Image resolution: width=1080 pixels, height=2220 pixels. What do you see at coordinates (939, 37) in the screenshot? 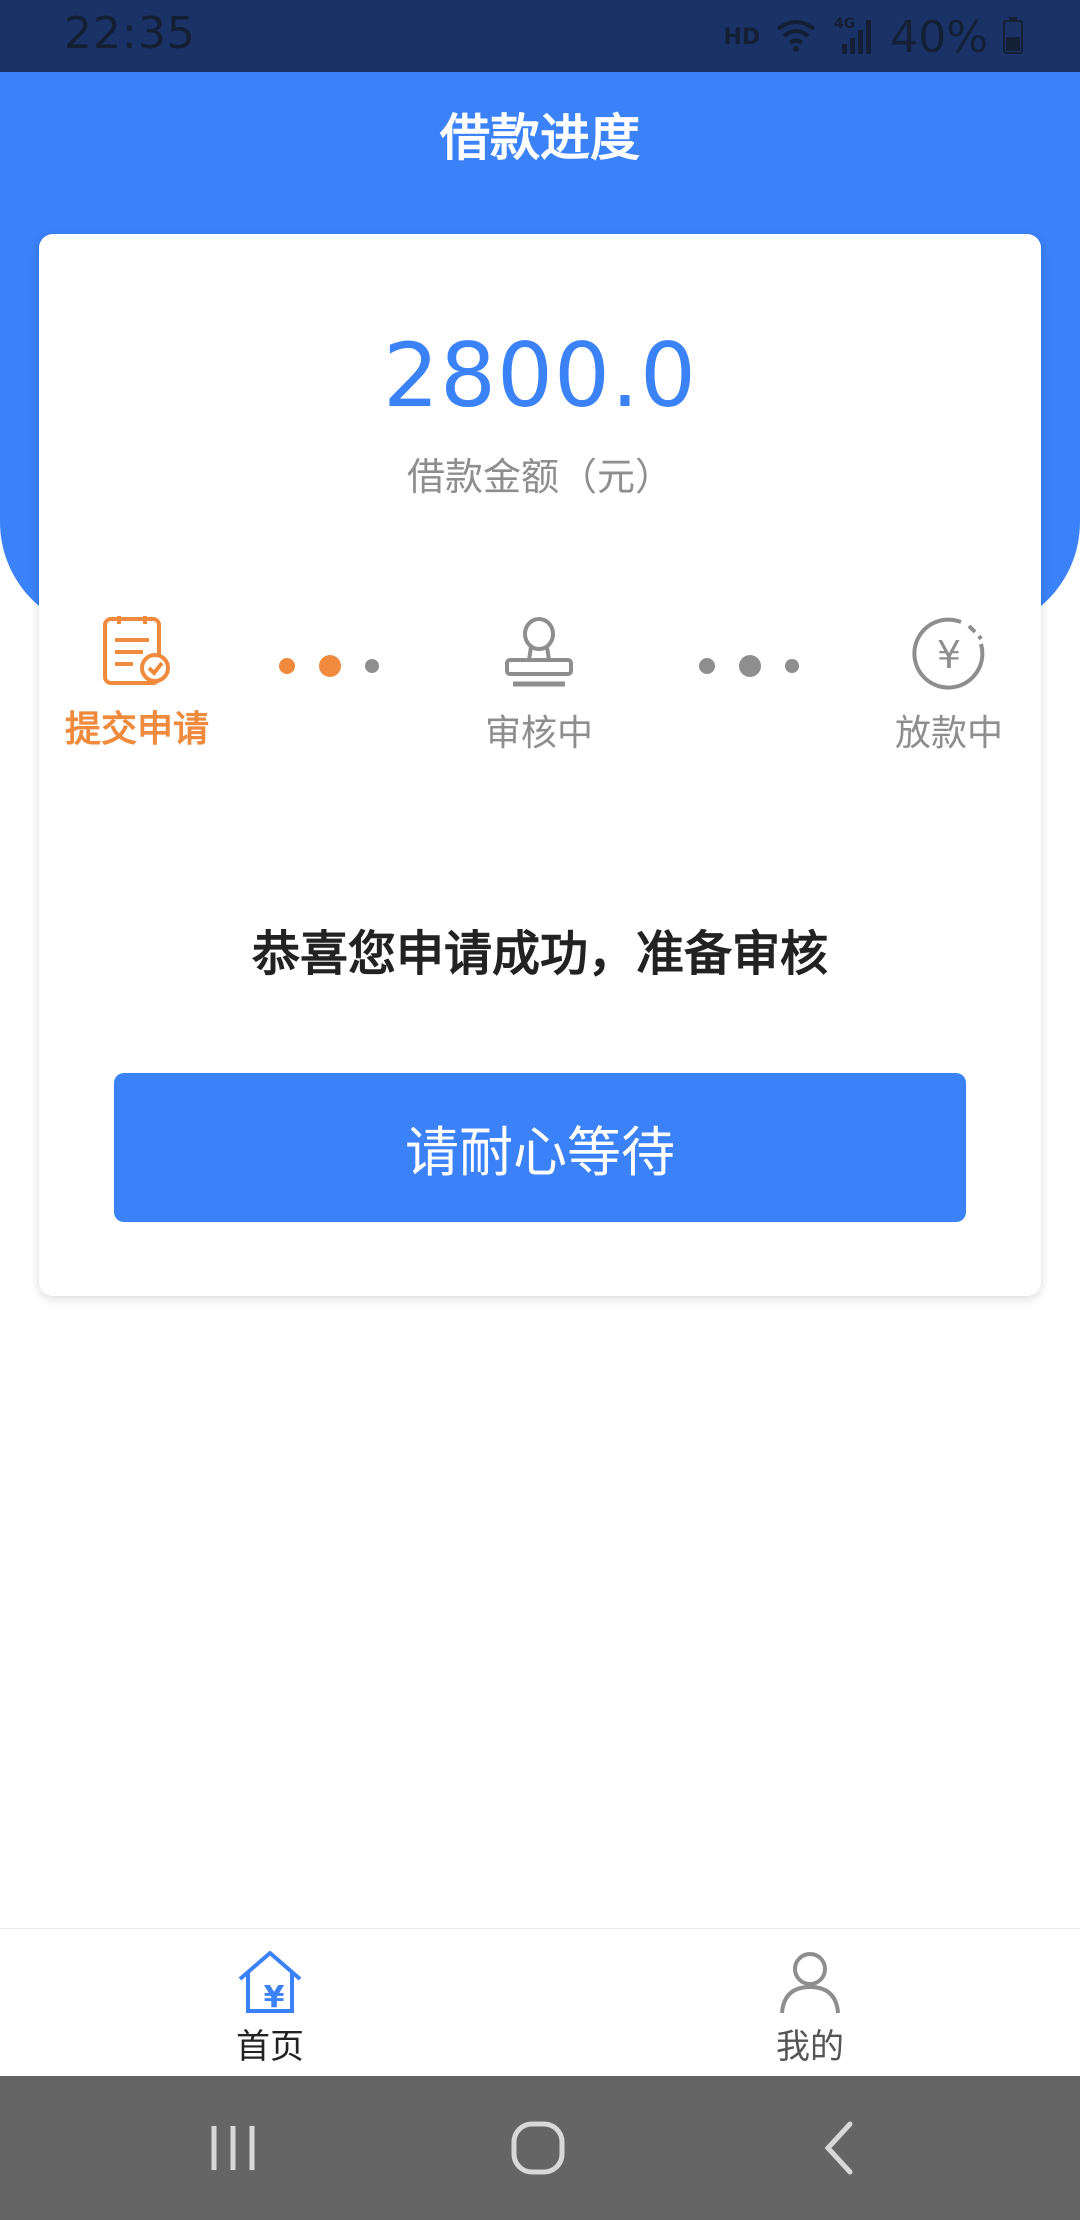
I see `battery-level: 40%` at bounding box center [939, 37].